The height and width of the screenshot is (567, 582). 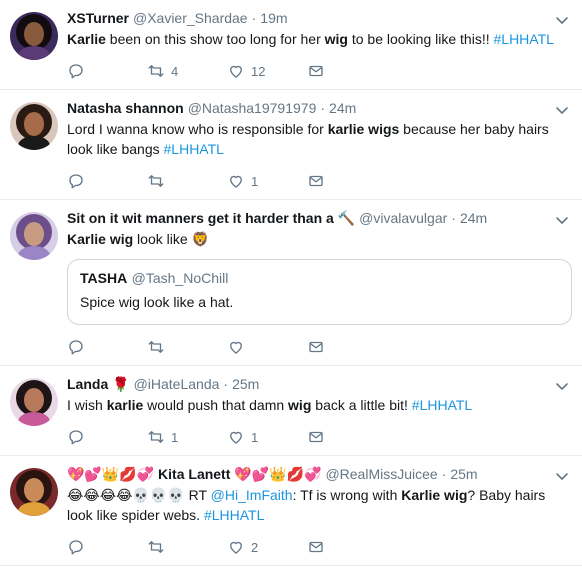 I want to click on retweet-button: 4, so click(x=187, y=71).